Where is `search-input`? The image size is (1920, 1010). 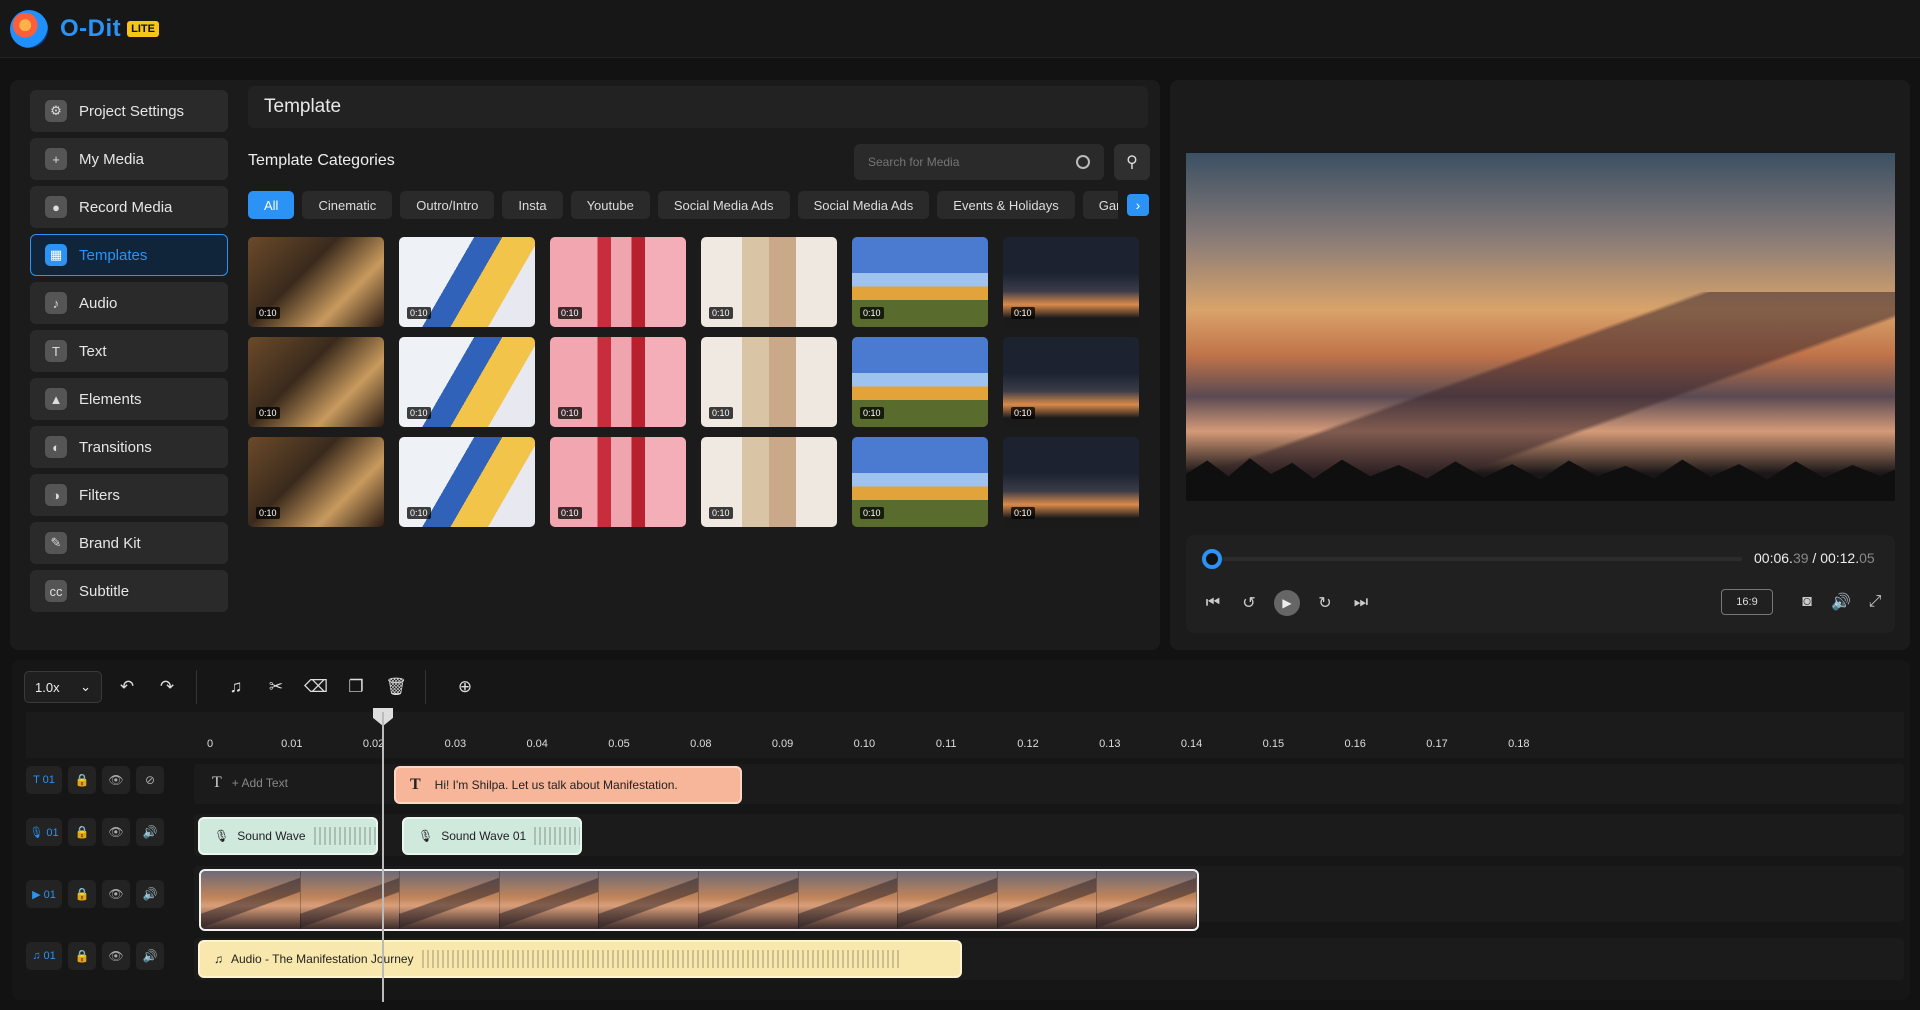 search-input is located at coordinates (972, 162).